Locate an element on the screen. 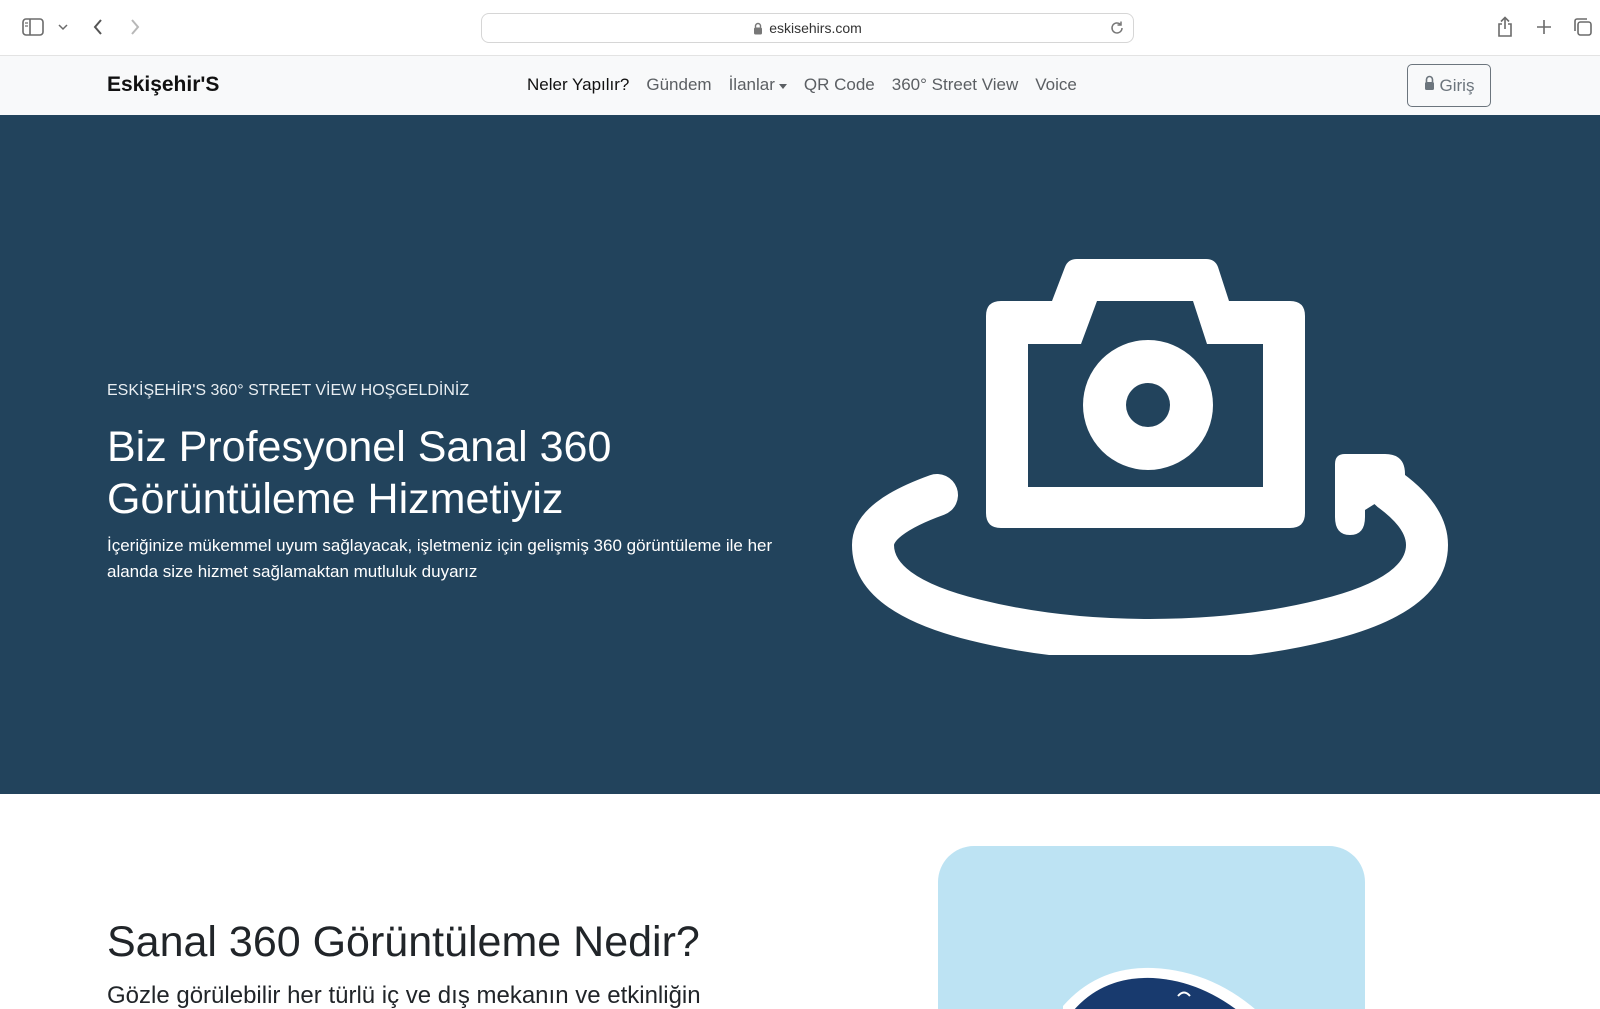  address-bar: eskisehirs.com is located at coordinates (807, 28).